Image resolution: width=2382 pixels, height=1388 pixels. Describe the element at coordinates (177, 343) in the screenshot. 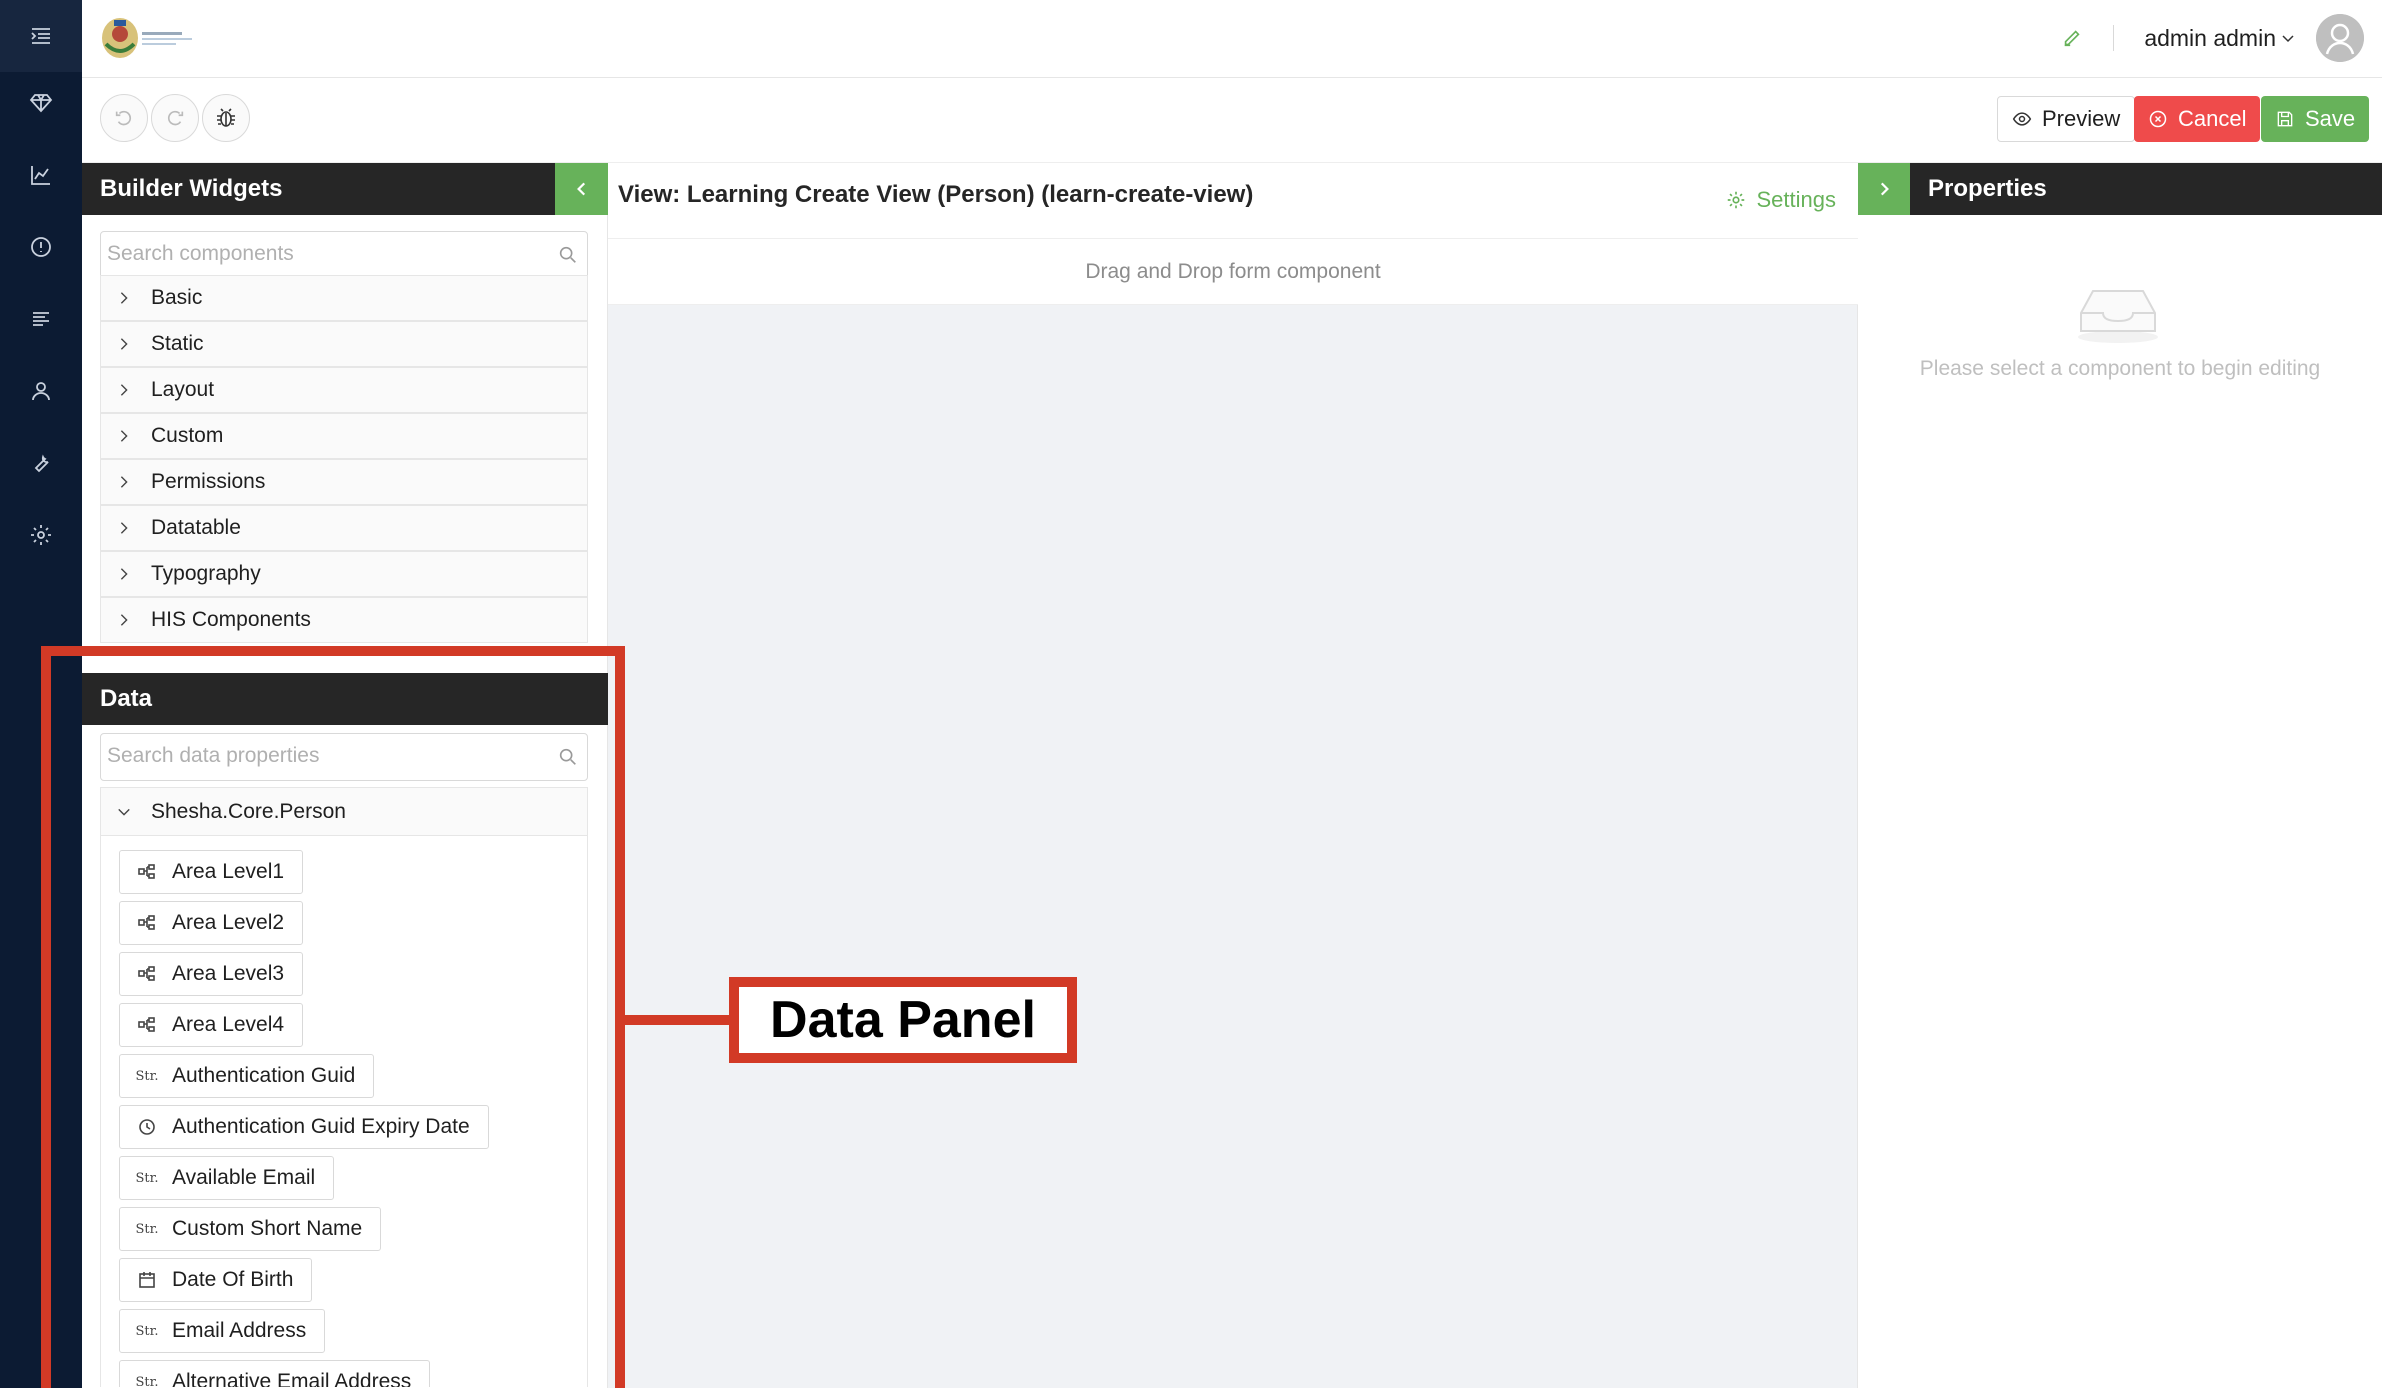

I see `category-label: Static` at that location.